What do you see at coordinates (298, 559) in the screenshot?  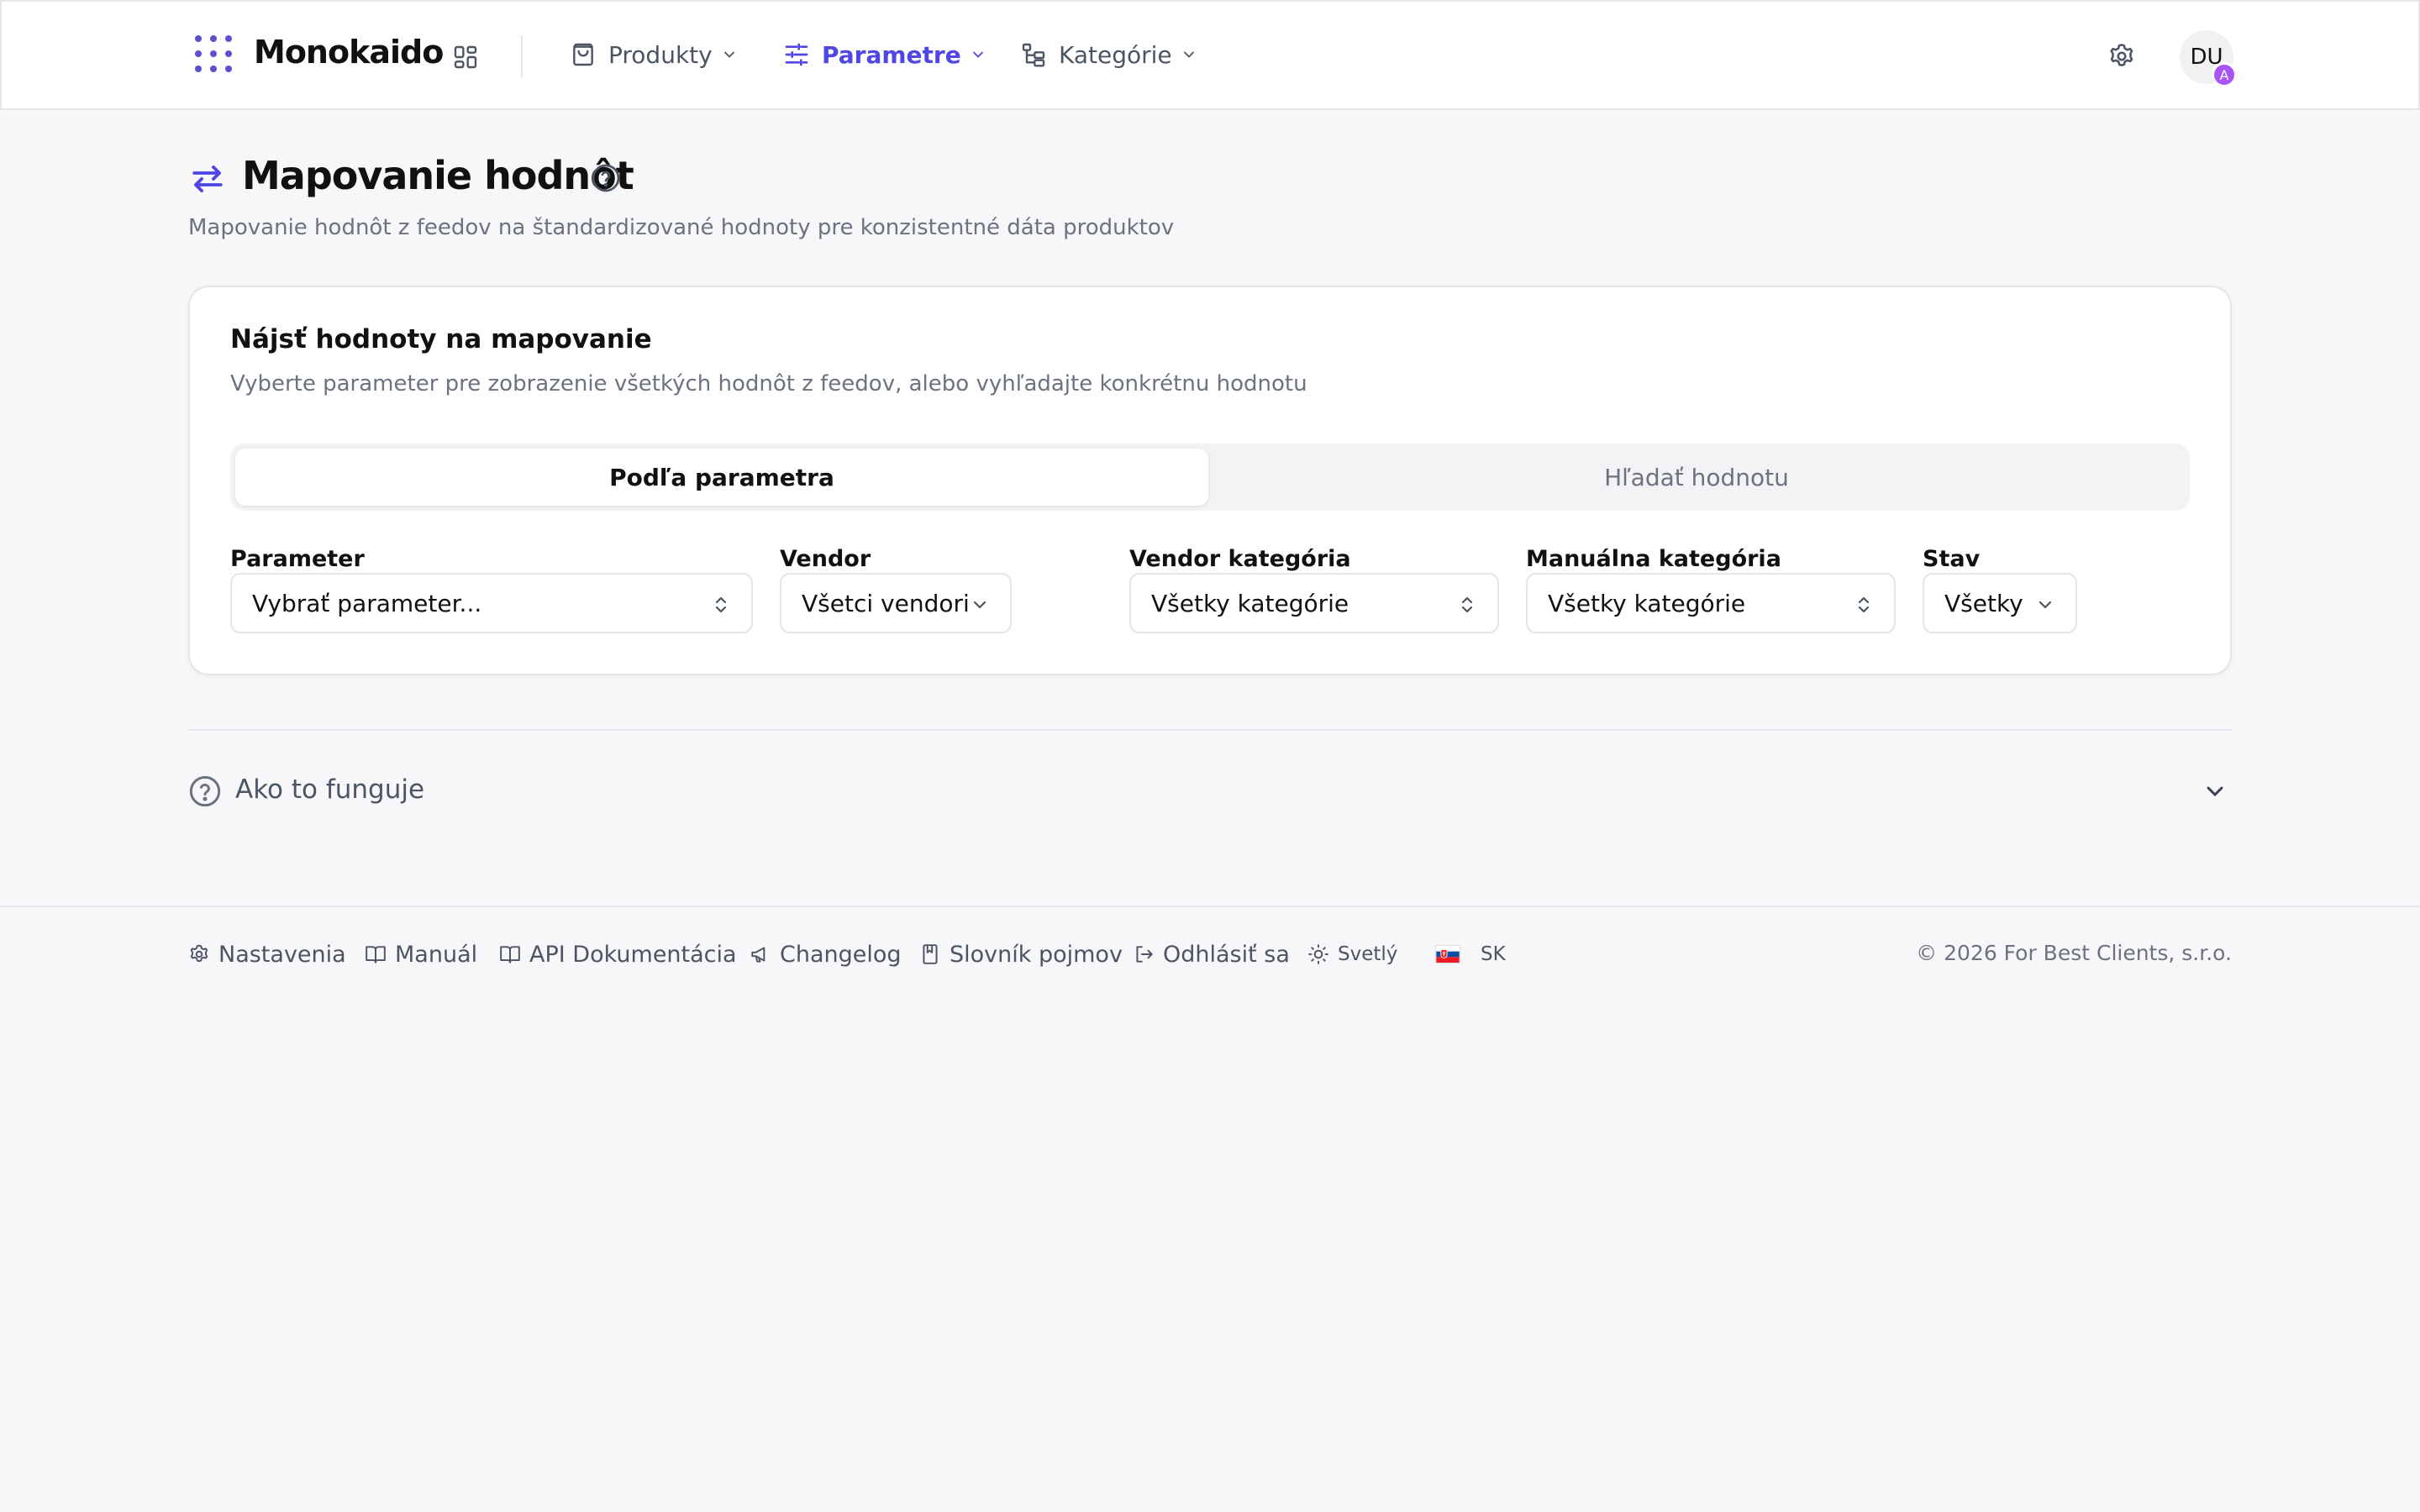 I see `parameter-label: Parameter` at bounding box center [298, 559].